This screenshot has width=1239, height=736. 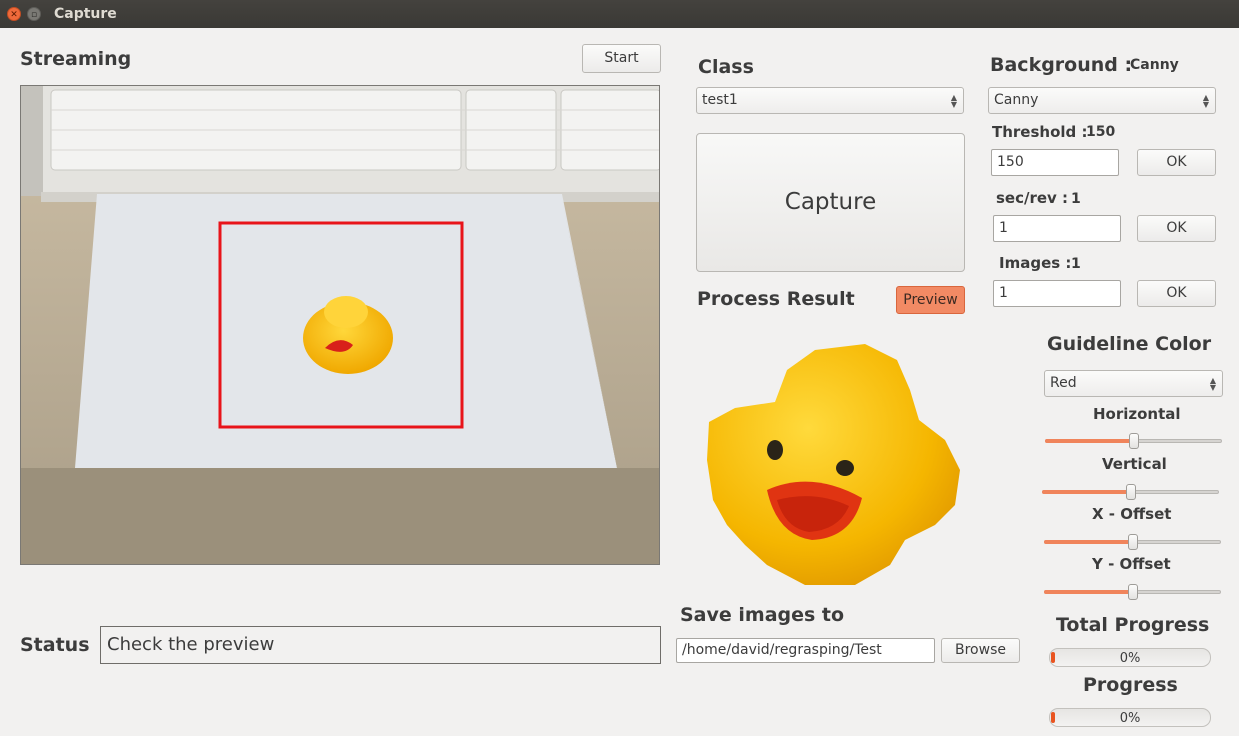 I want to click on process-result-label: Process Result, so click(x=776, y=299).